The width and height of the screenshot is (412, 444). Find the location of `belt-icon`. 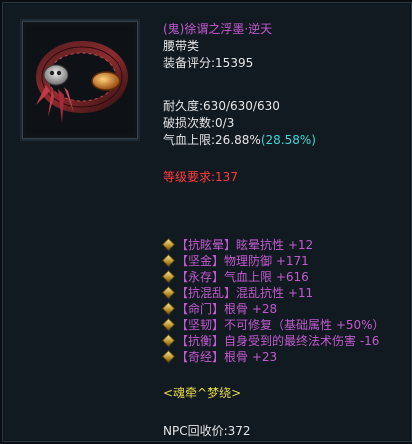

belt-icon is located at coordinates (80, 80).